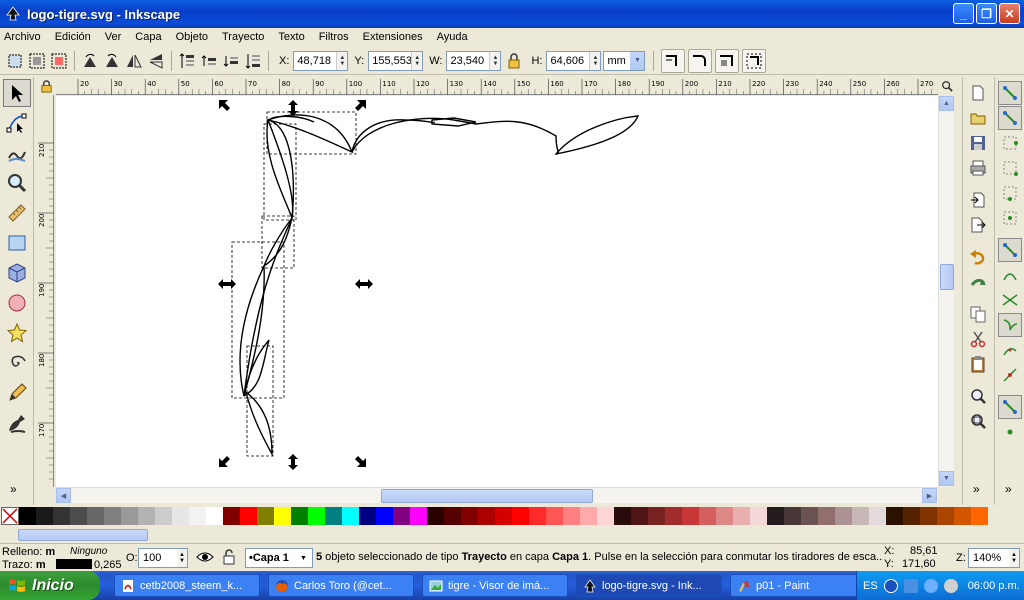  Describe the element at coordinates (946, 478) in the screenshot. I see `scroll-down-arrow: ▼` at that location.